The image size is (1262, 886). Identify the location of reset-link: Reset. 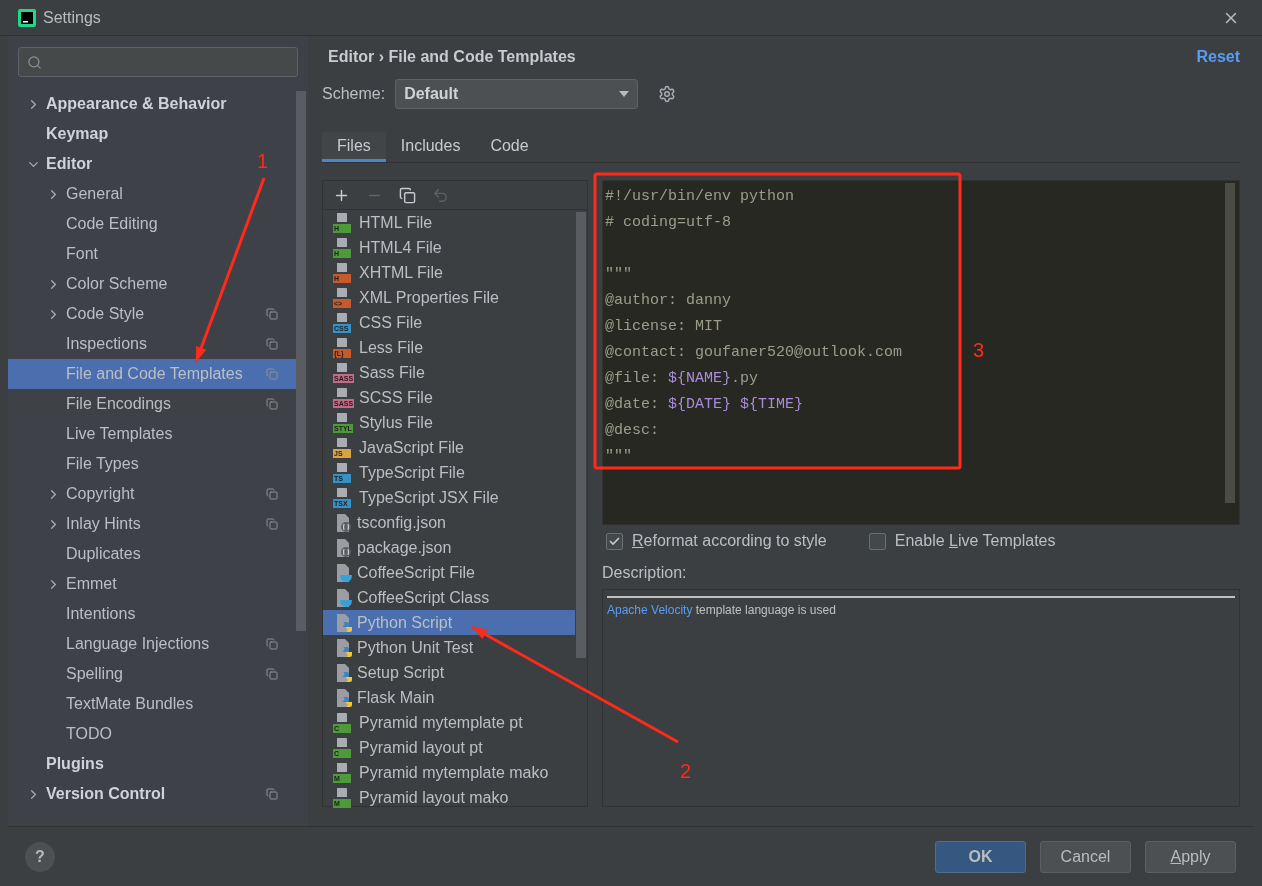
(1218, 57).